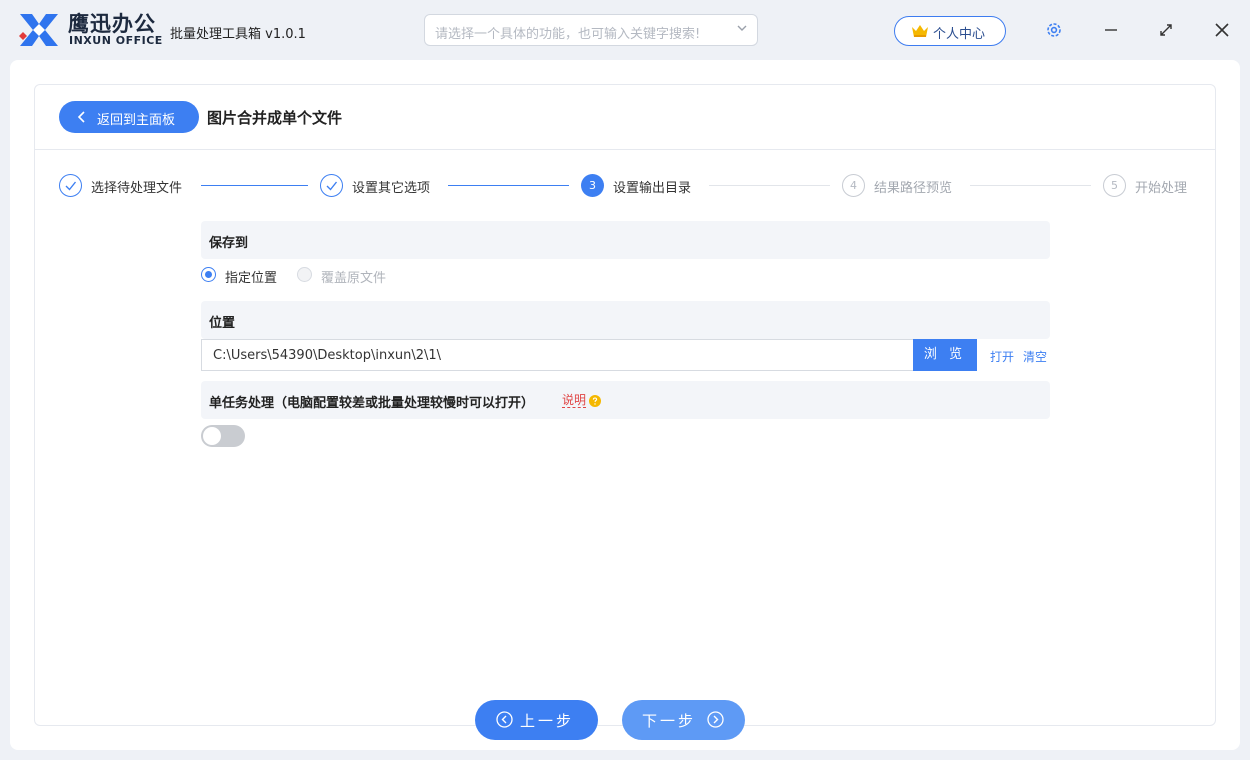 This screenshot has width=1250, height=760. I want to click on next-step-label: 下一步, so click(669, 721).